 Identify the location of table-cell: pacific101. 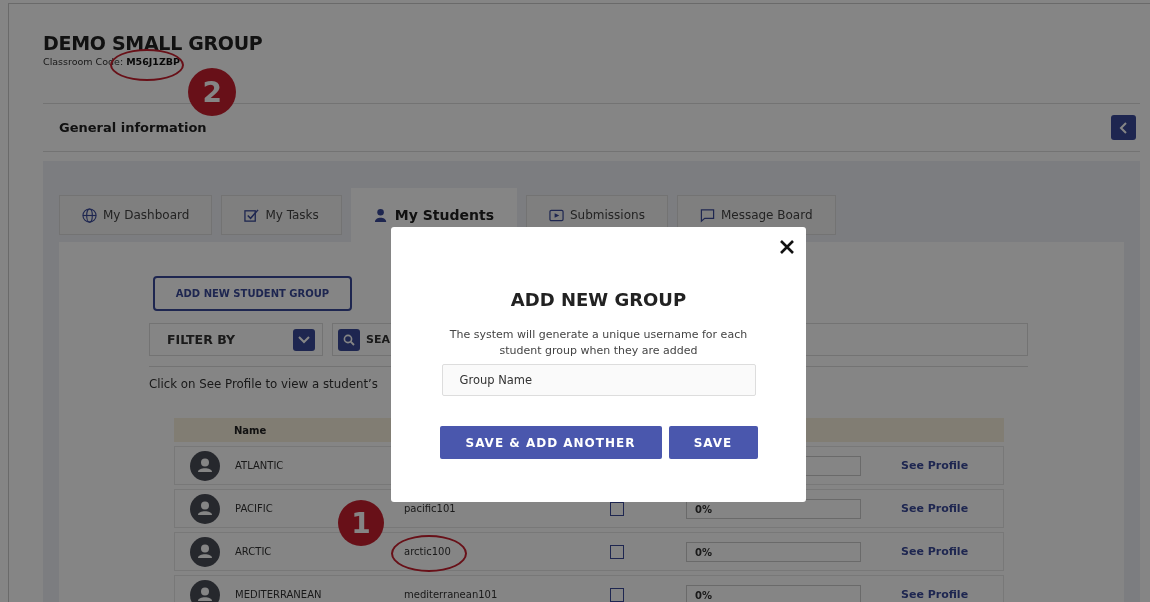
(430, 508).